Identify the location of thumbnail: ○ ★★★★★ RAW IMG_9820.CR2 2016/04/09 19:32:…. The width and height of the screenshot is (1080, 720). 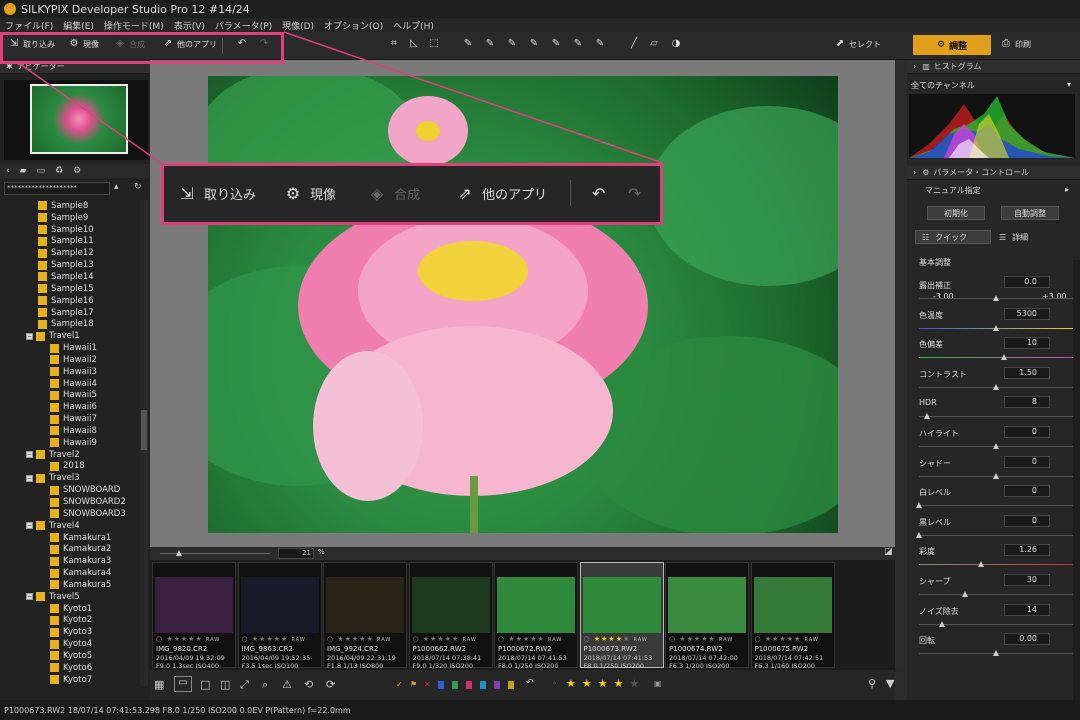
(194, 616).